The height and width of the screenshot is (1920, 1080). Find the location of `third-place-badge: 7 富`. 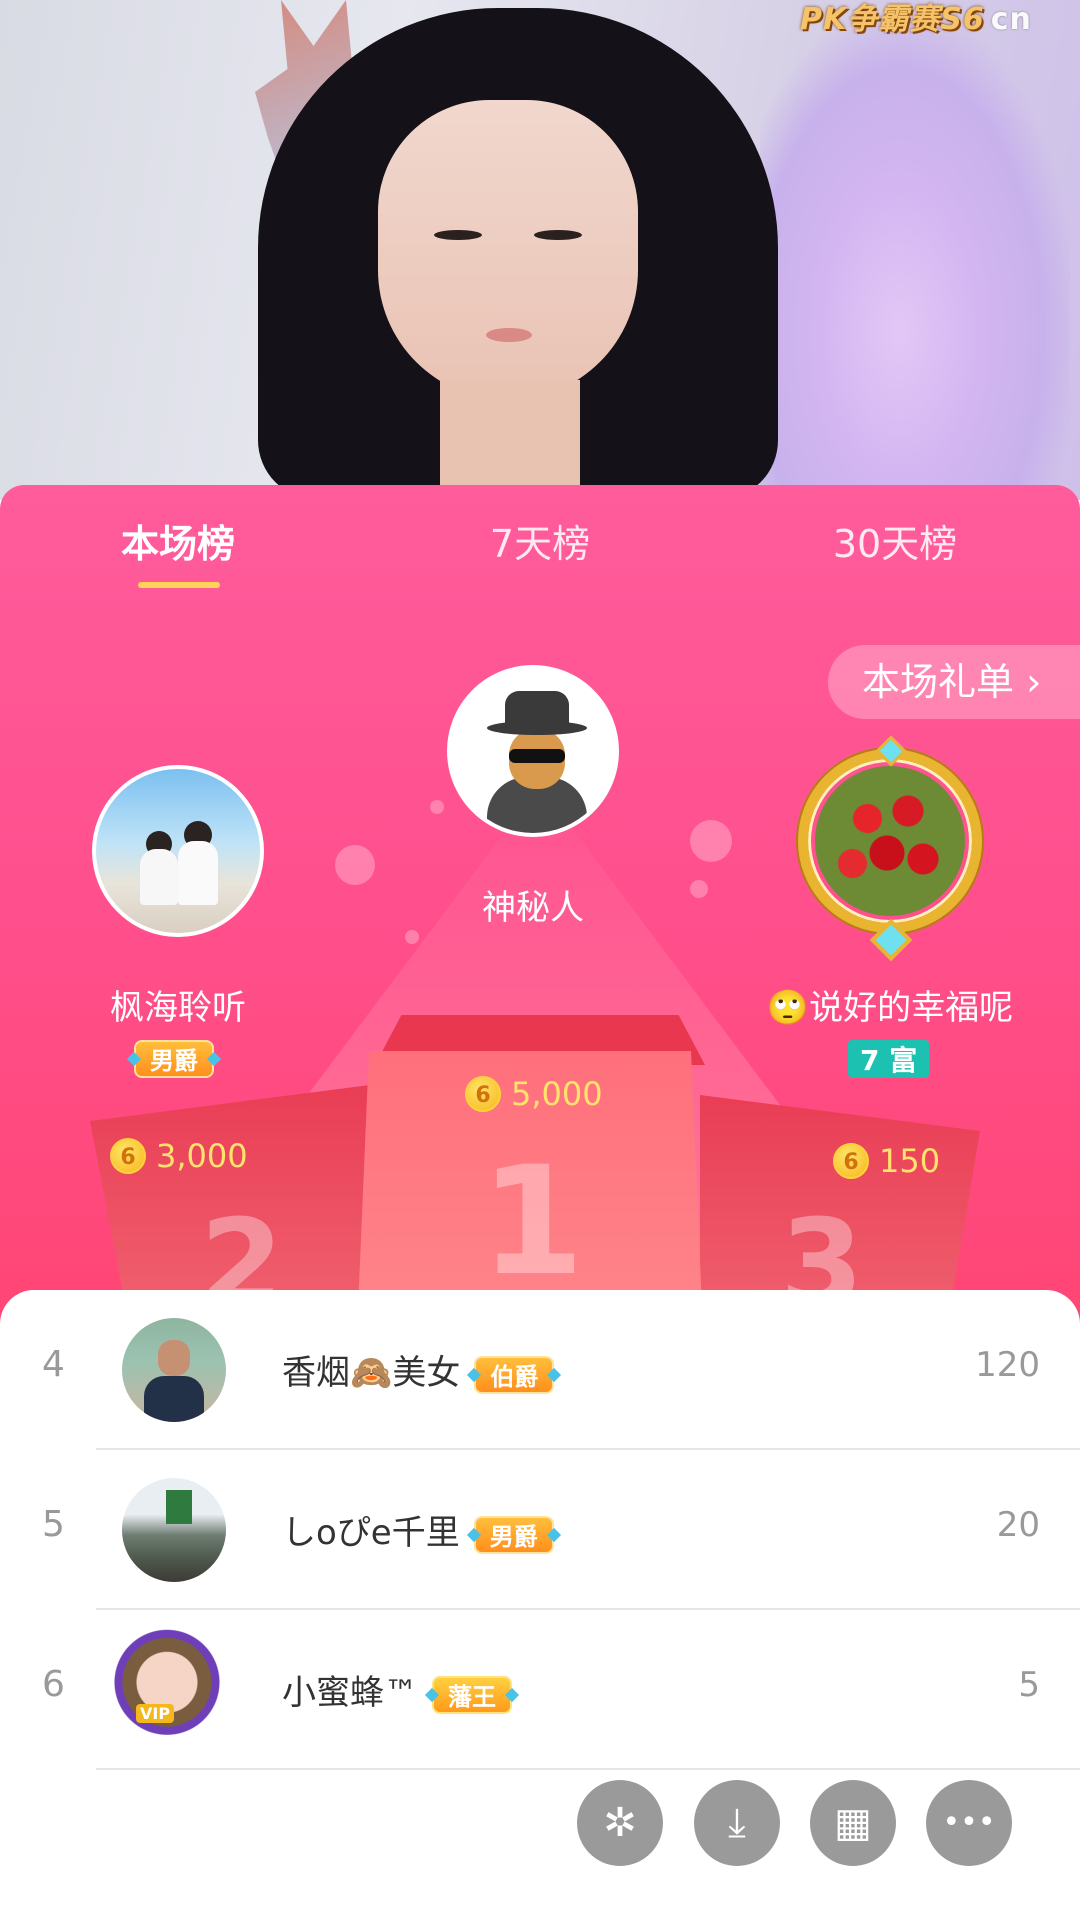

third-place-badge: 7 富 is located at coordinates (889, 1059).